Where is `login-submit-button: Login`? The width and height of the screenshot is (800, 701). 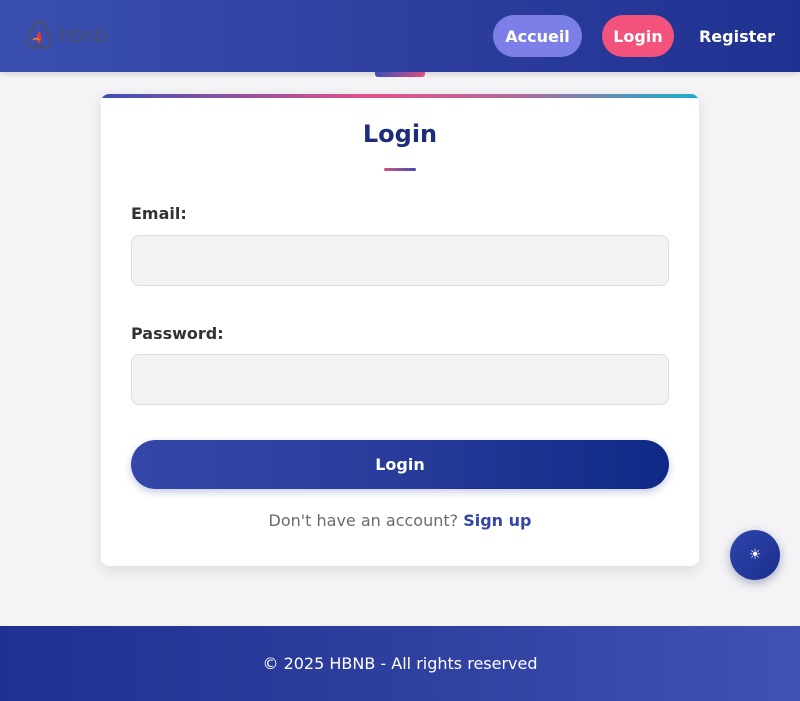
login-submit-button: Login is located at coordinates (400, 464).